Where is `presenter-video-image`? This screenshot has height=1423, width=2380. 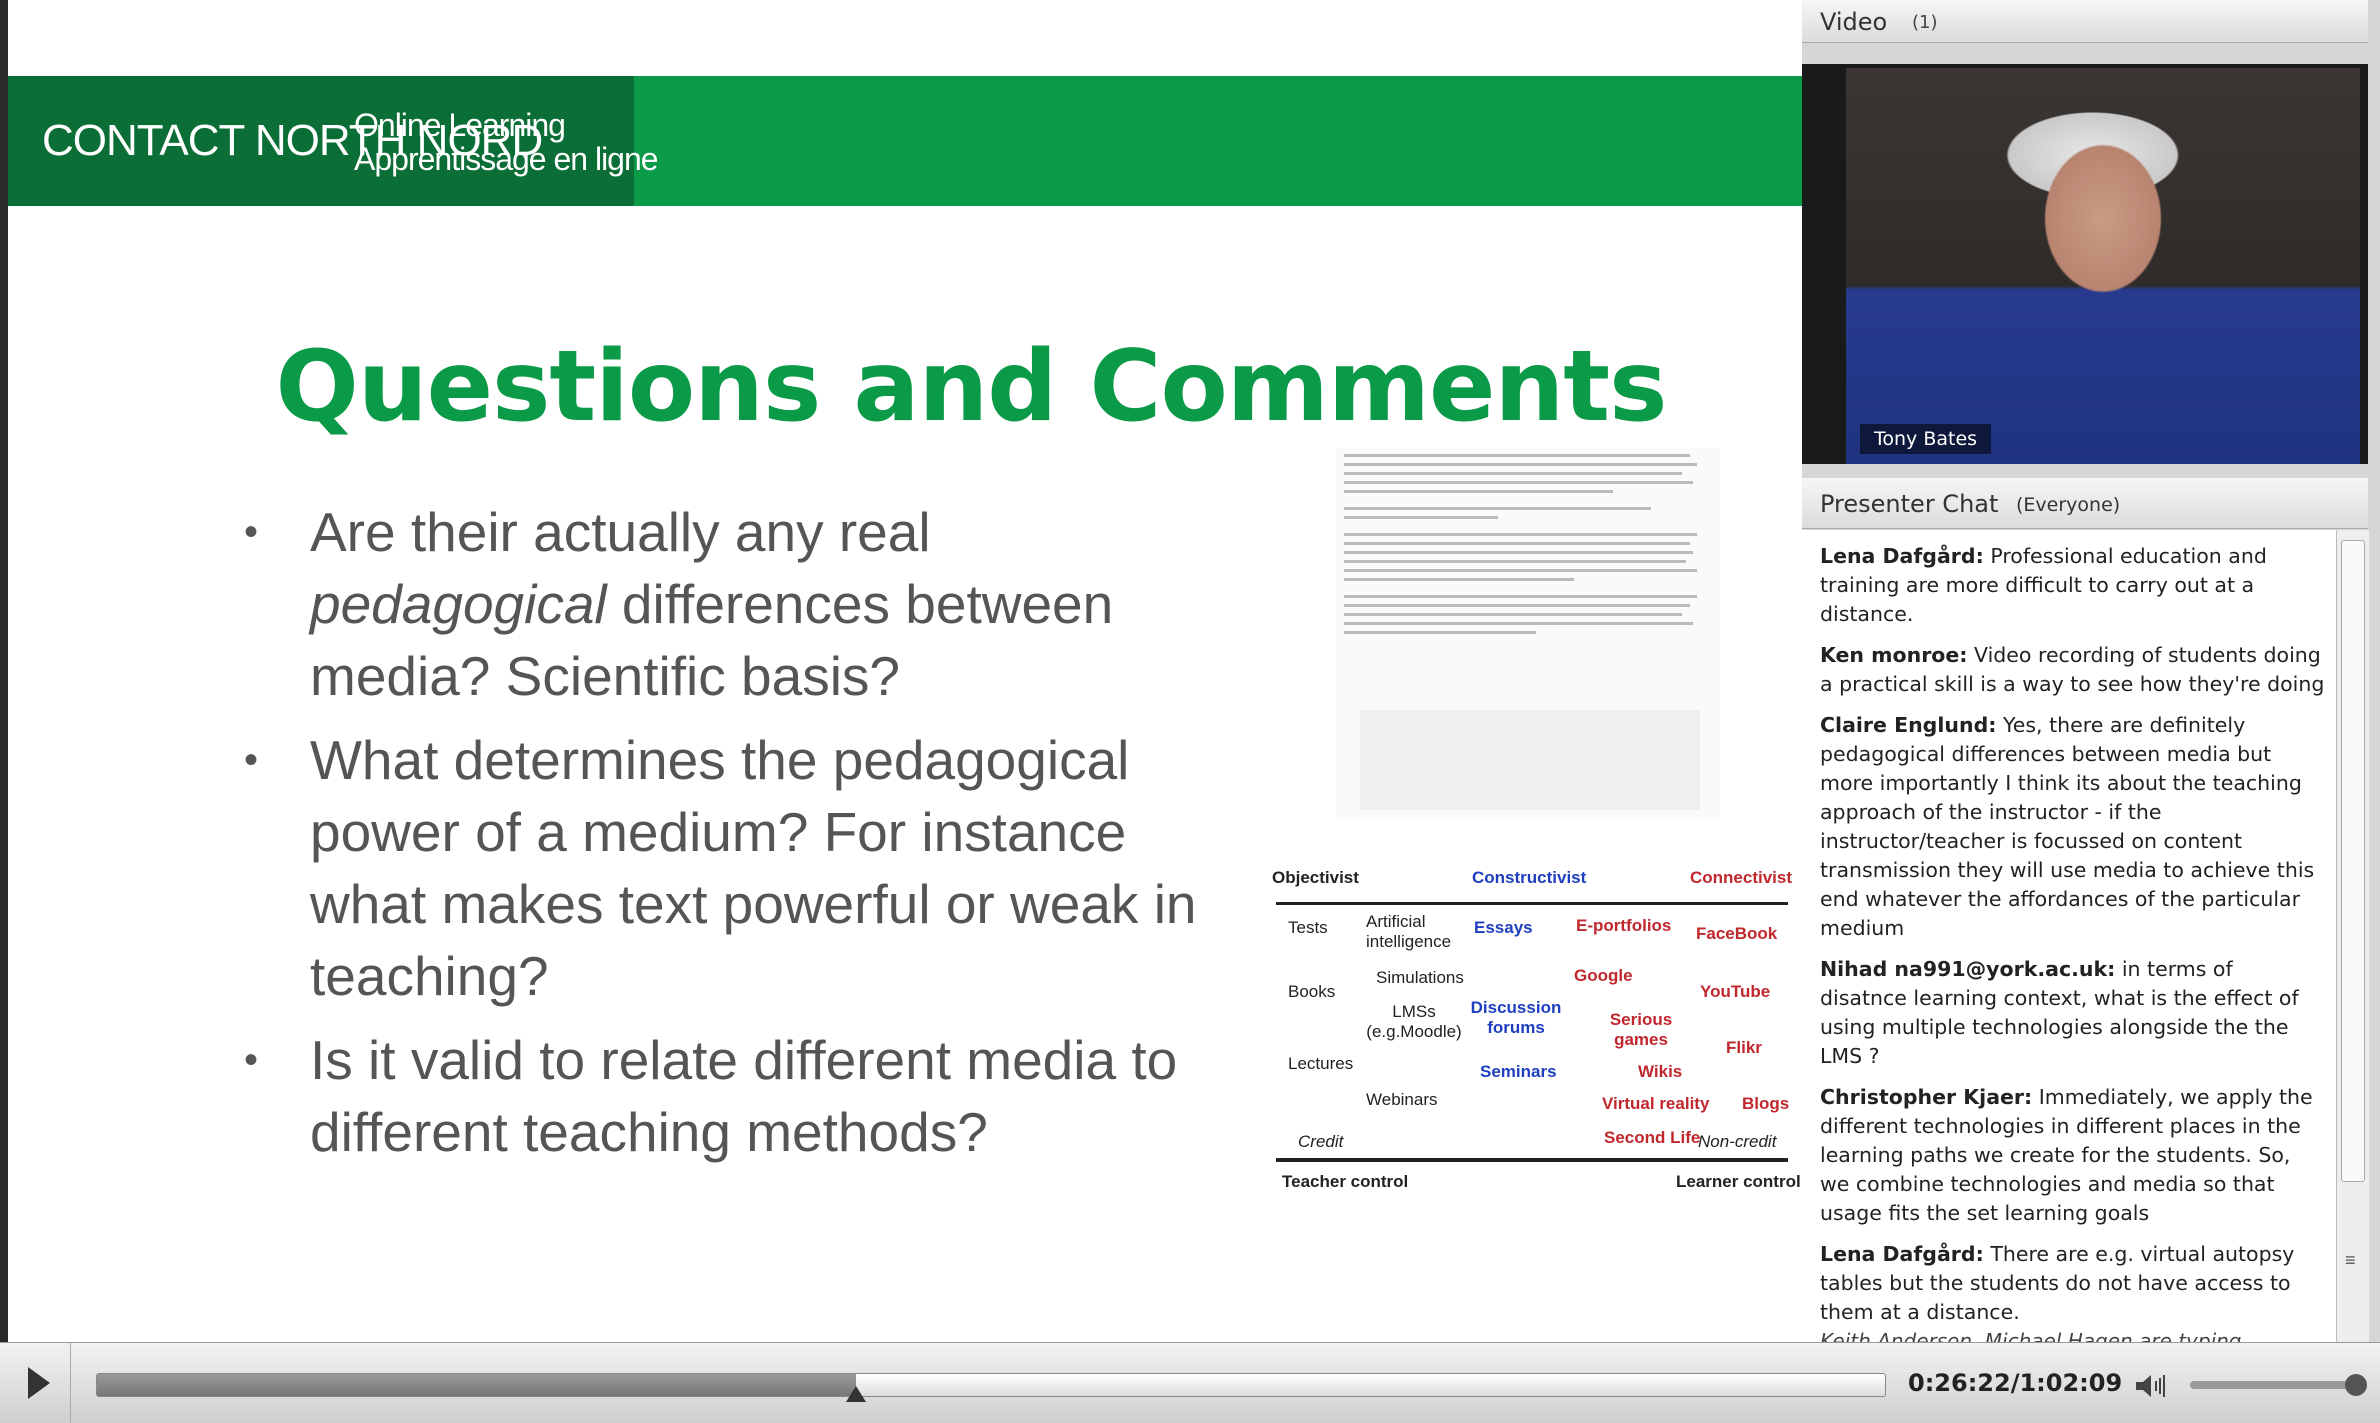
presenter-video-image is located at coordinates (2103, 266).